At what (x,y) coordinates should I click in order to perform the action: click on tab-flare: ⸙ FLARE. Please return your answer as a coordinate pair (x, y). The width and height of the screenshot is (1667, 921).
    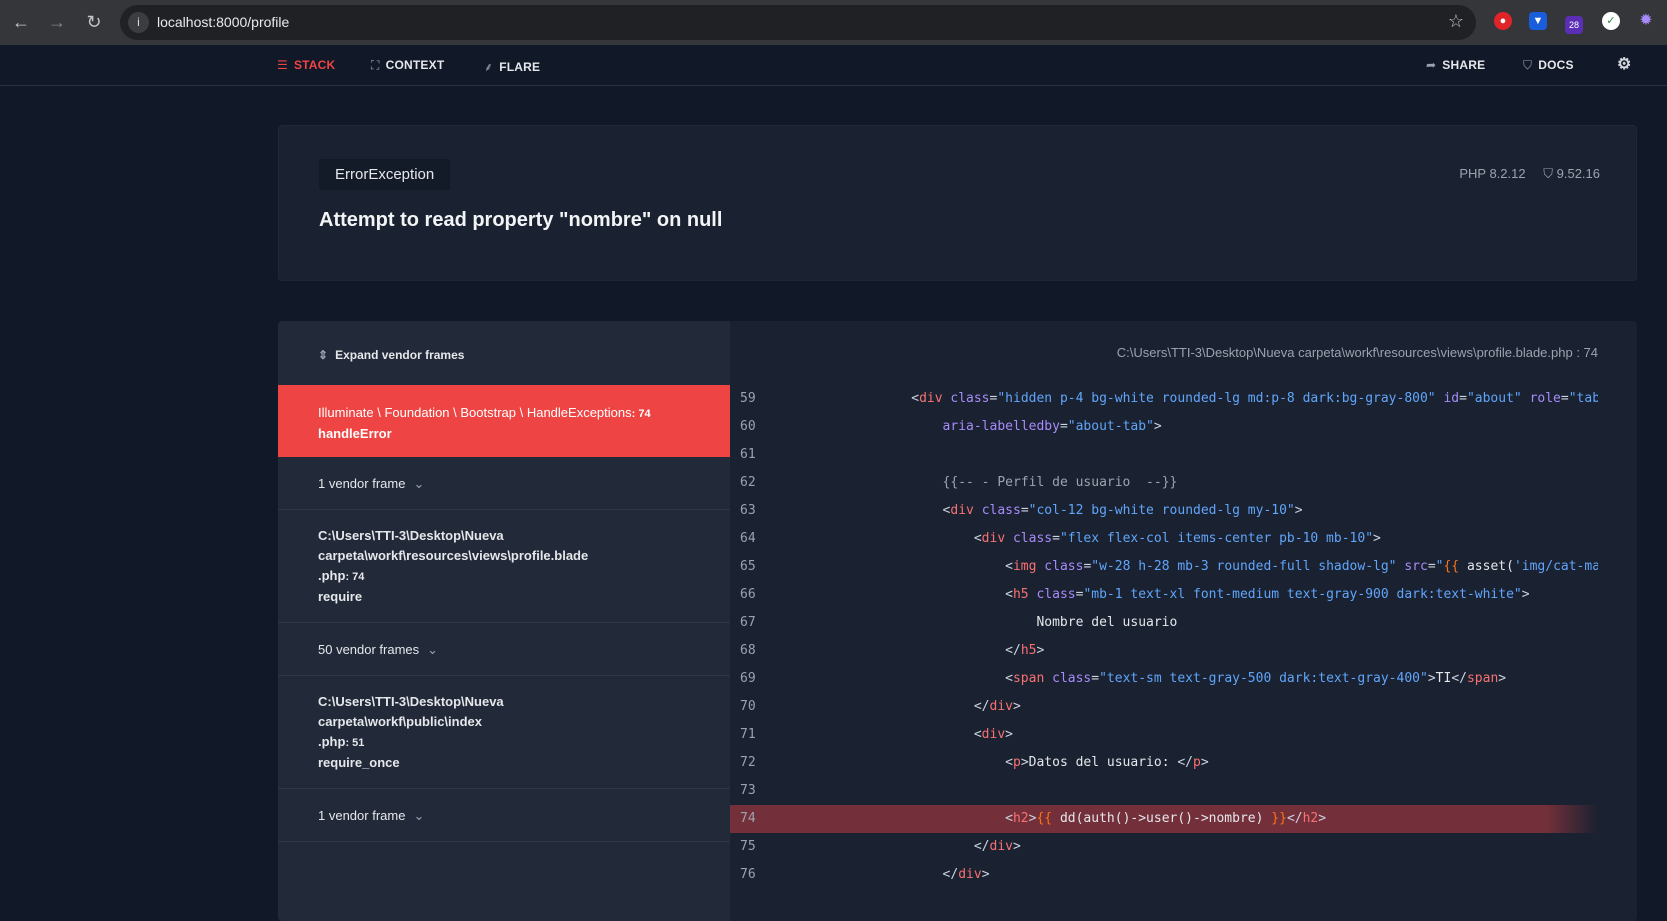
    Looking at the image, I should click on (512, 66).